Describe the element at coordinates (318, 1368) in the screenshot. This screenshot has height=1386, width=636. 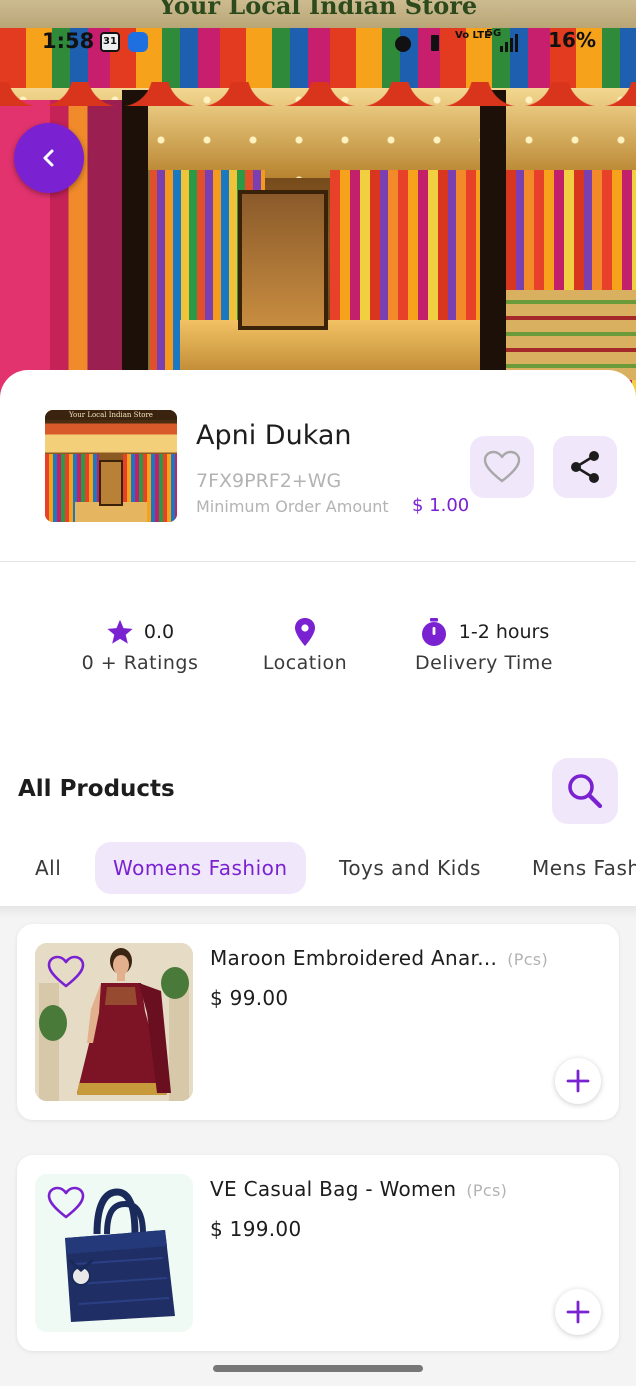
I see `home-indicator` at that location.